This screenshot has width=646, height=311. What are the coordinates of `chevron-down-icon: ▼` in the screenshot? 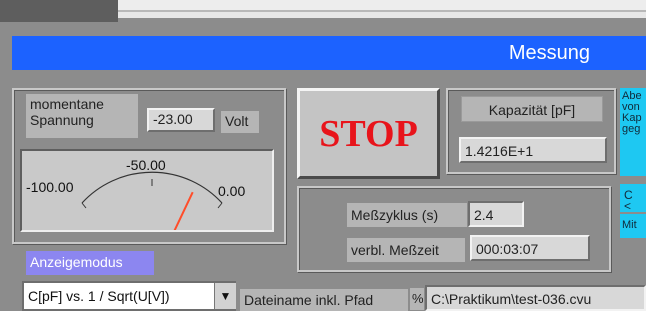 It's located at (225, 296).